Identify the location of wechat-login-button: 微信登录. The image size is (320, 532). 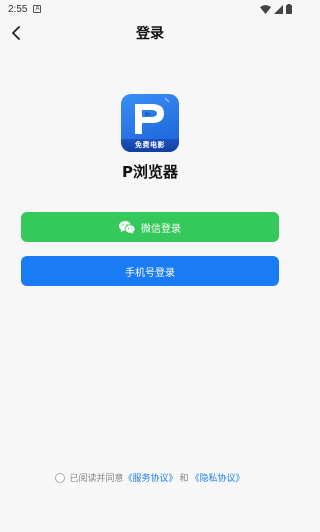
(150, 227).